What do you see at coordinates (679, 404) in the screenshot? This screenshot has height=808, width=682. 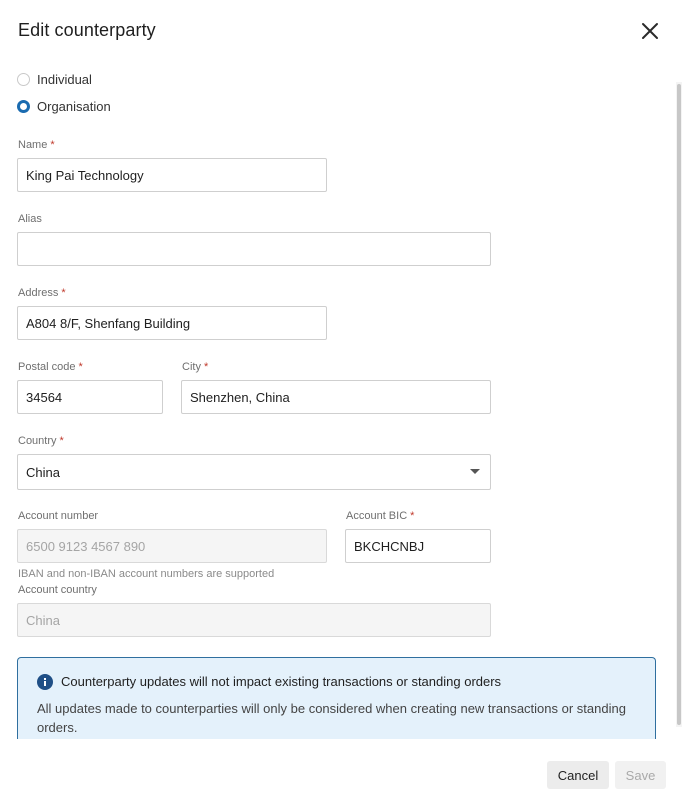 I see `scrollbar-thumb` at bounding box center [679, 404].